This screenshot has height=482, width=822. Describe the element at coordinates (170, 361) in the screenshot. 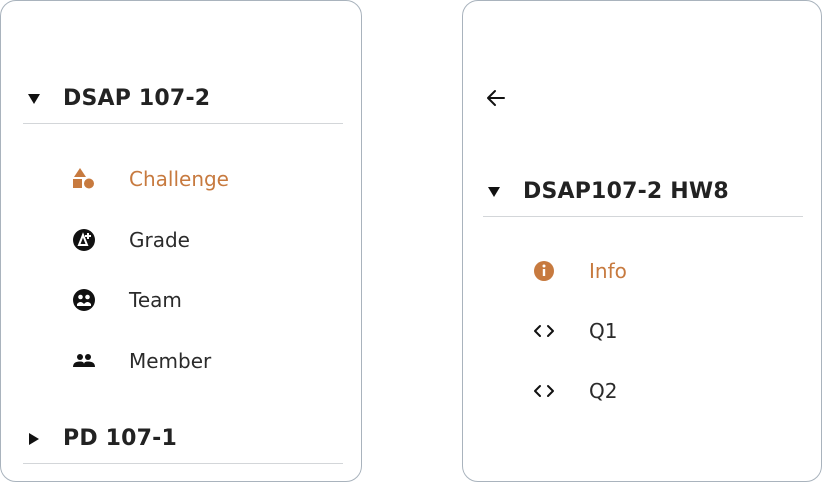

I see `nav-item-label: Member` at that location.